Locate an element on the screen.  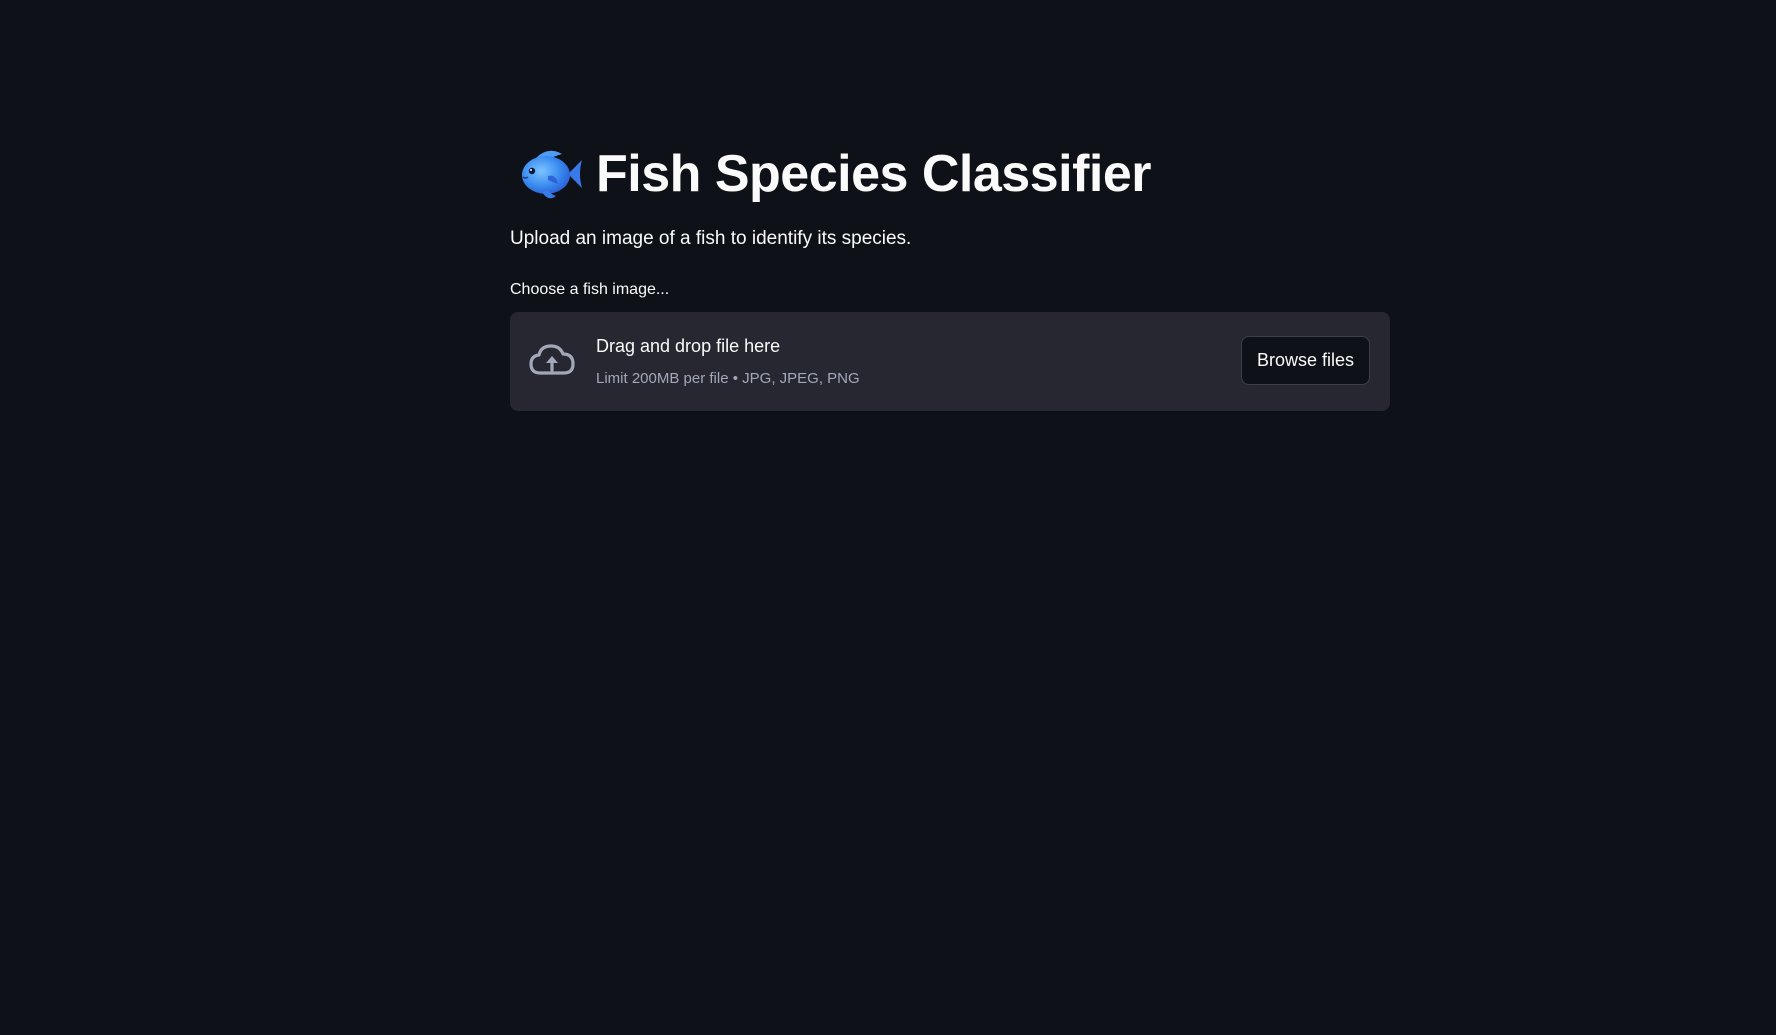
cloud-upload-icon is located at coordinates (552, 359).